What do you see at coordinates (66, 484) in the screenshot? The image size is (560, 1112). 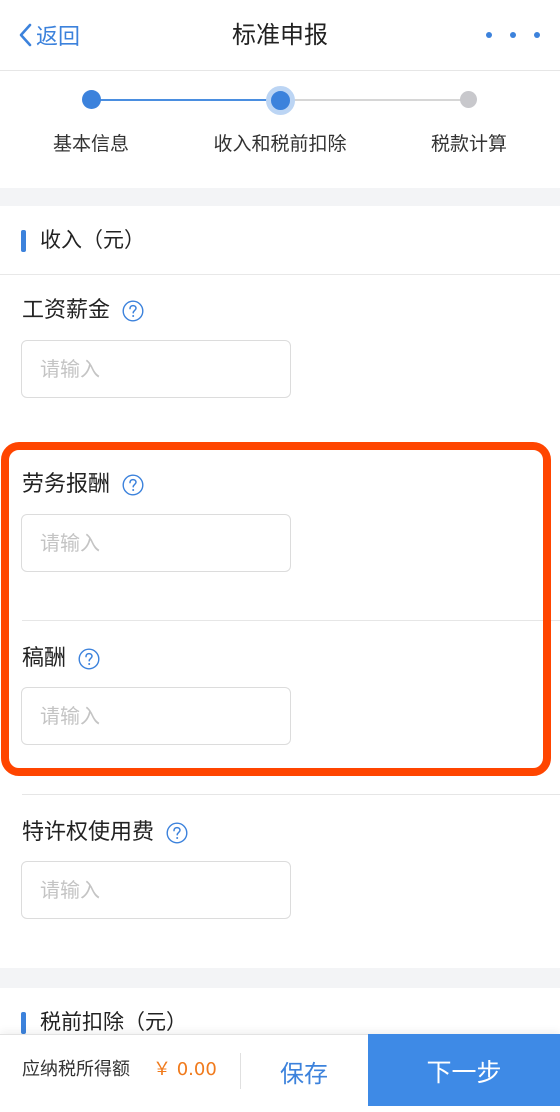 I see `labor-remuneration-label: 劳务报酬` at bounding box center [66, 484].